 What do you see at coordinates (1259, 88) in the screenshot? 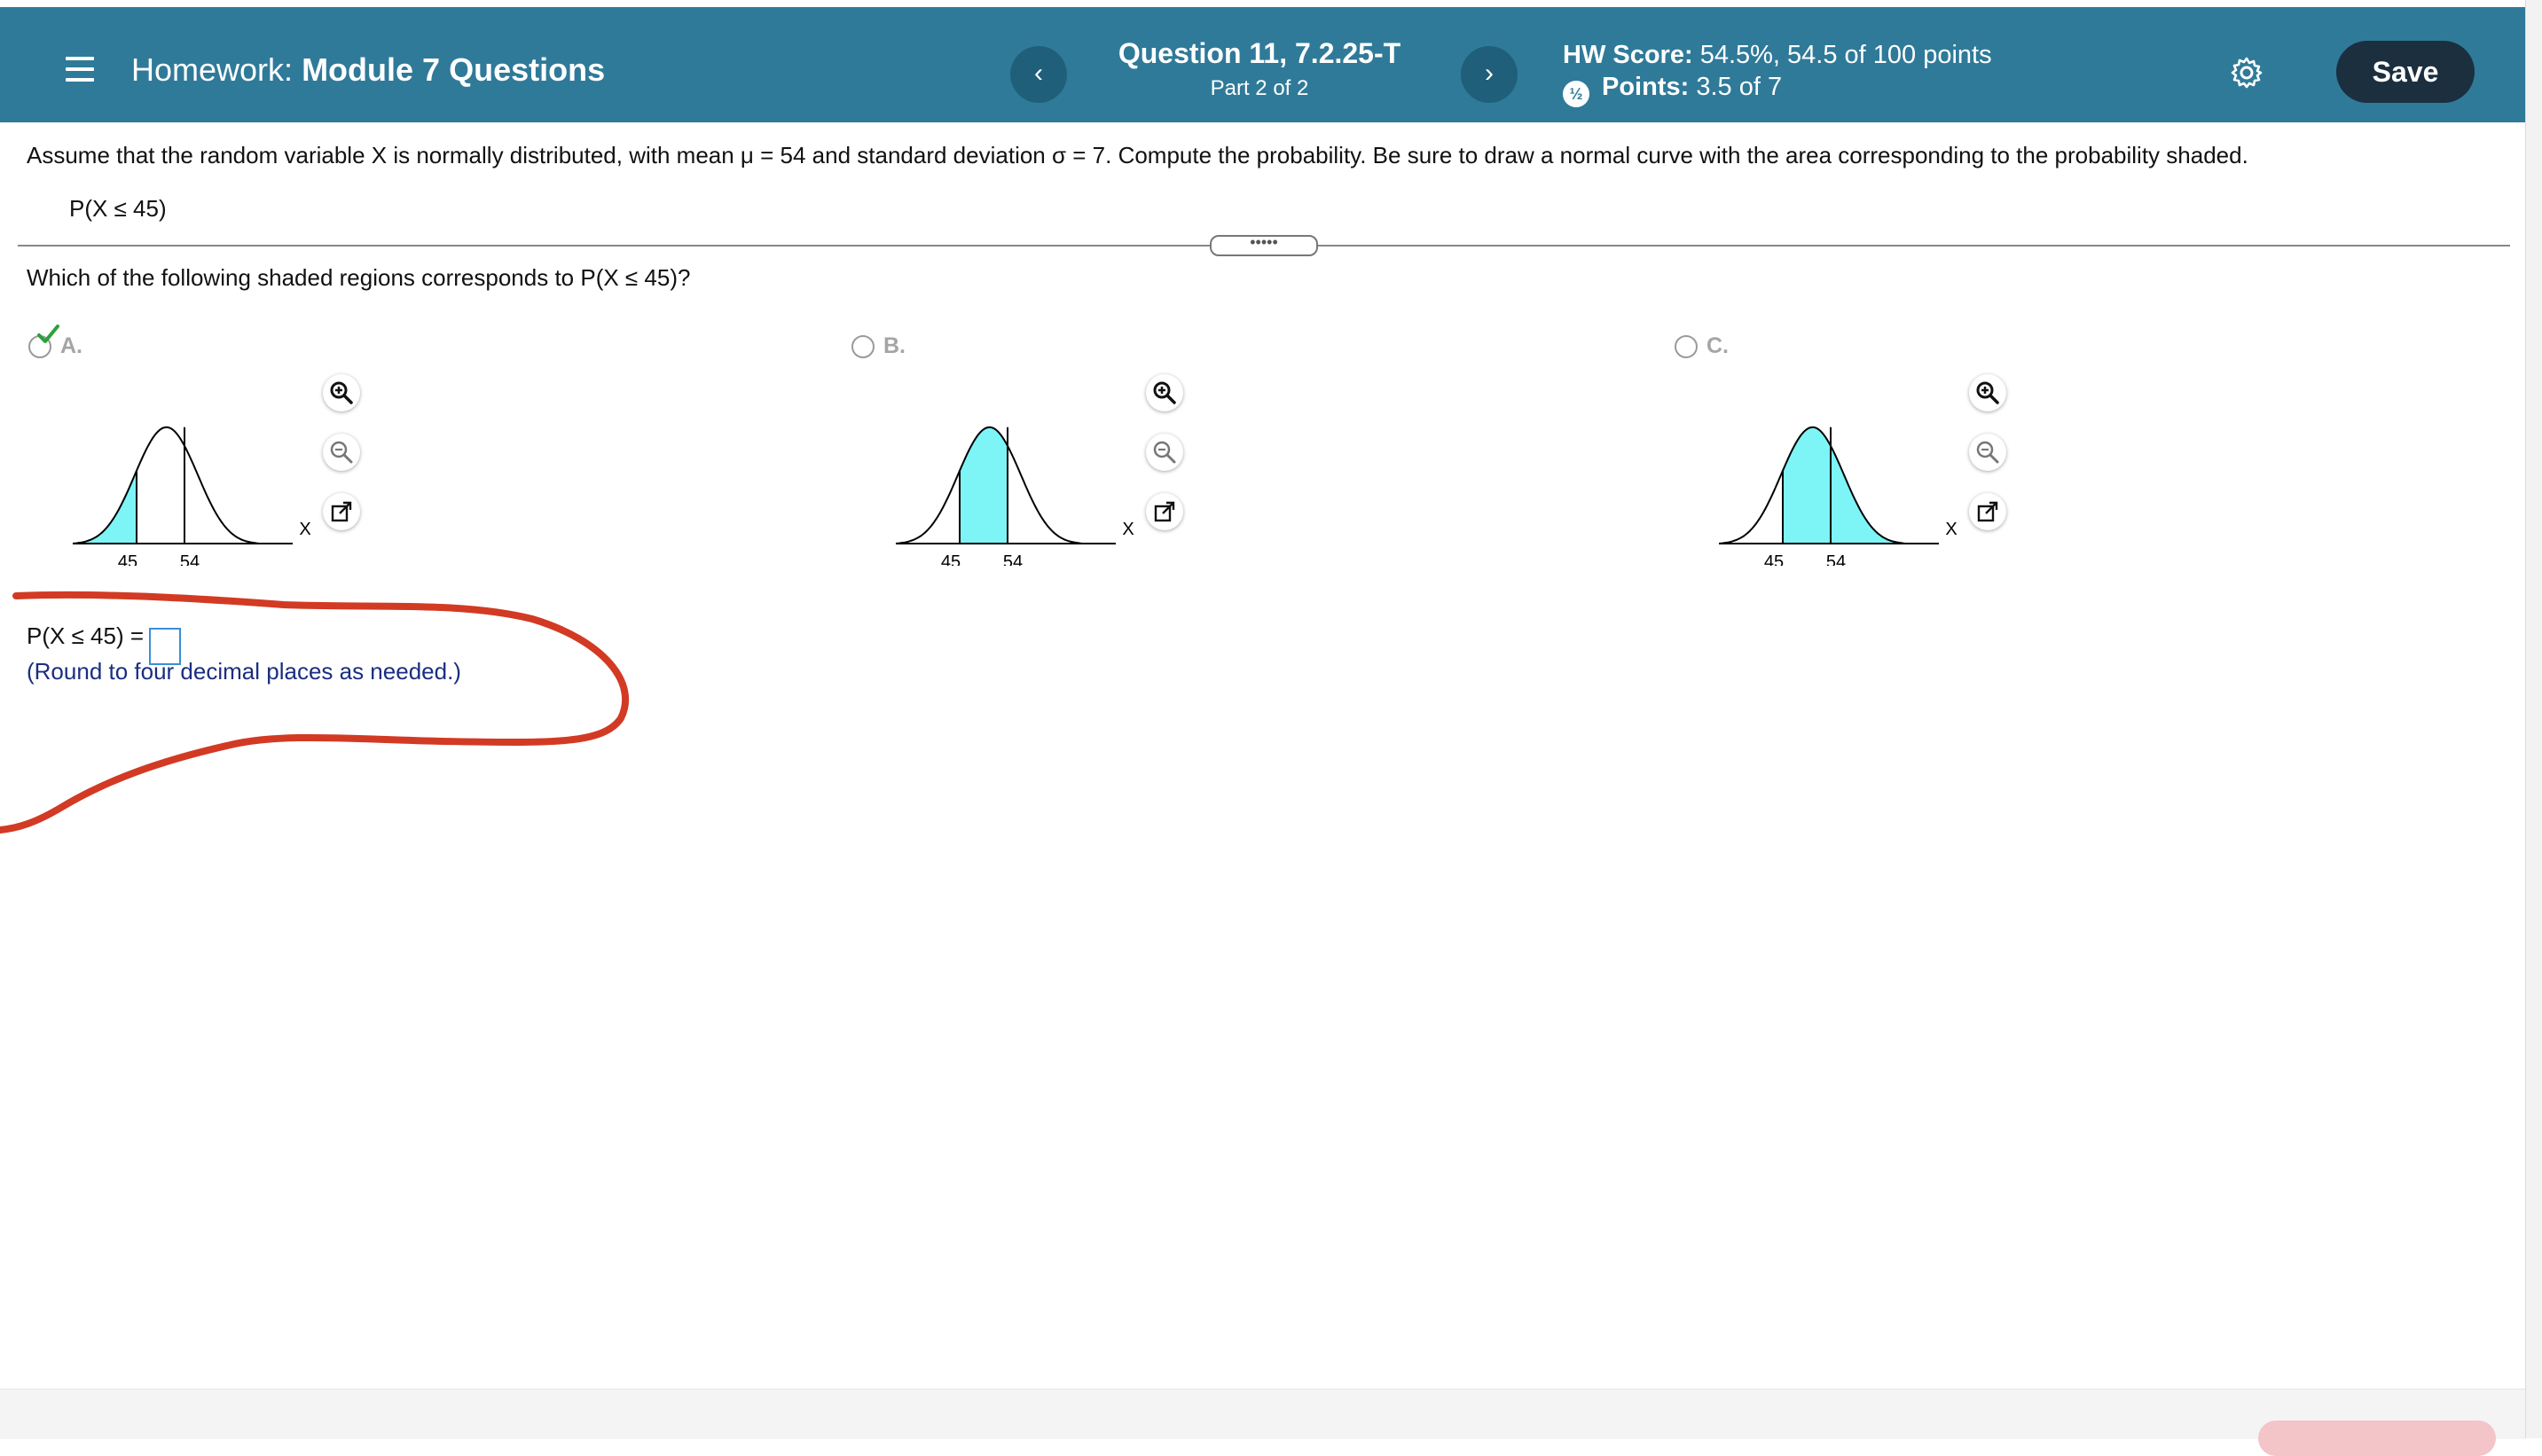
I see `question-part: Part 2 of 2` at bounding box center [1259, 88].